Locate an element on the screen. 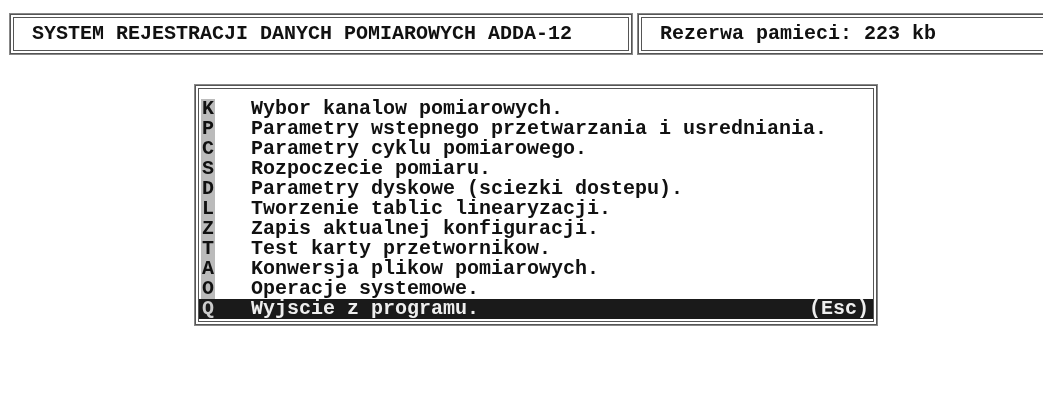 This screenshot has height=407, width=1043. menu-label: Zapis aktualnej konfiguracji. is located at coordinates (425, 229).